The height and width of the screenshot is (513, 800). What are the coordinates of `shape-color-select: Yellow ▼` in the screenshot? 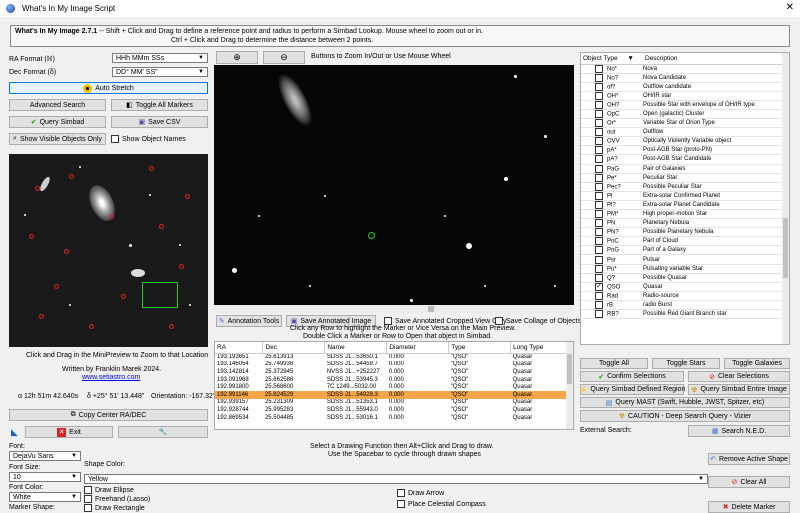 It's located at (396, 479).